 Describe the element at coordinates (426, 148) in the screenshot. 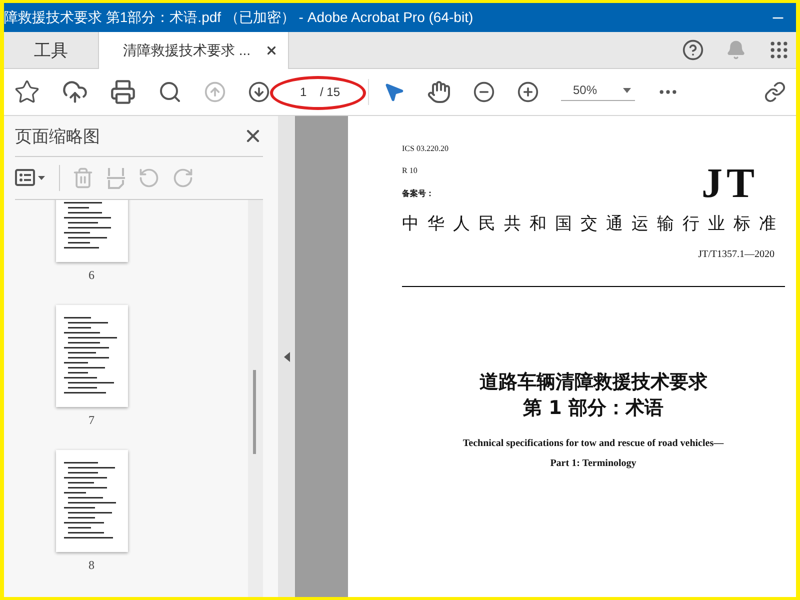

I see `ics-code: ICS 03.220.20` at that location.